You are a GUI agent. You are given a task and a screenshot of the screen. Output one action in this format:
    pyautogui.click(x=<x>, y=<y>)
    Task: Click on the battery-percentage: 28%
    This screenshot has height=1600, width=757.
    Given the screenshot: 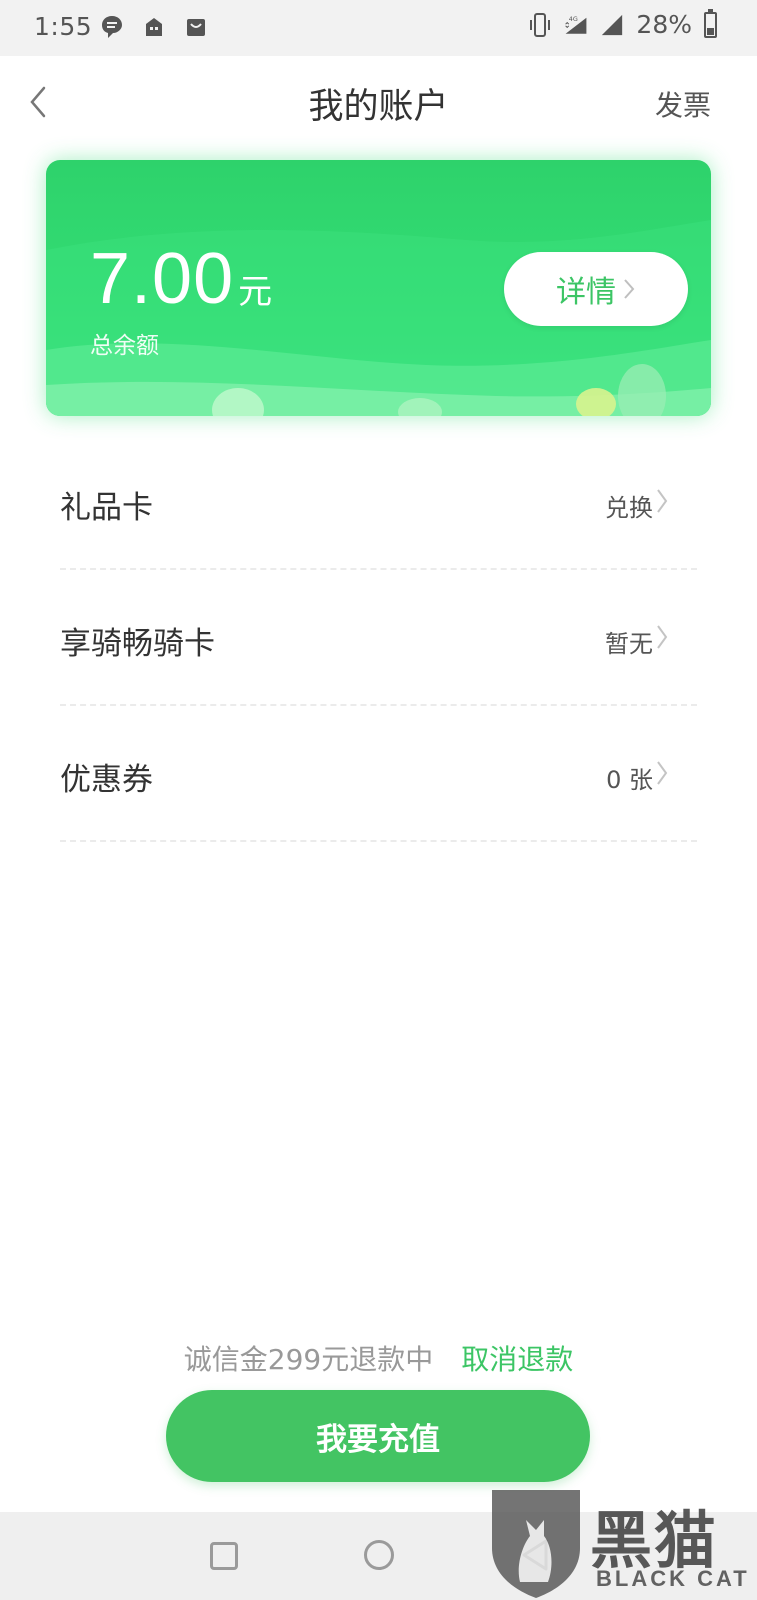 What is the action you would take?
    pyautogui.click(x=664, y=24)
    